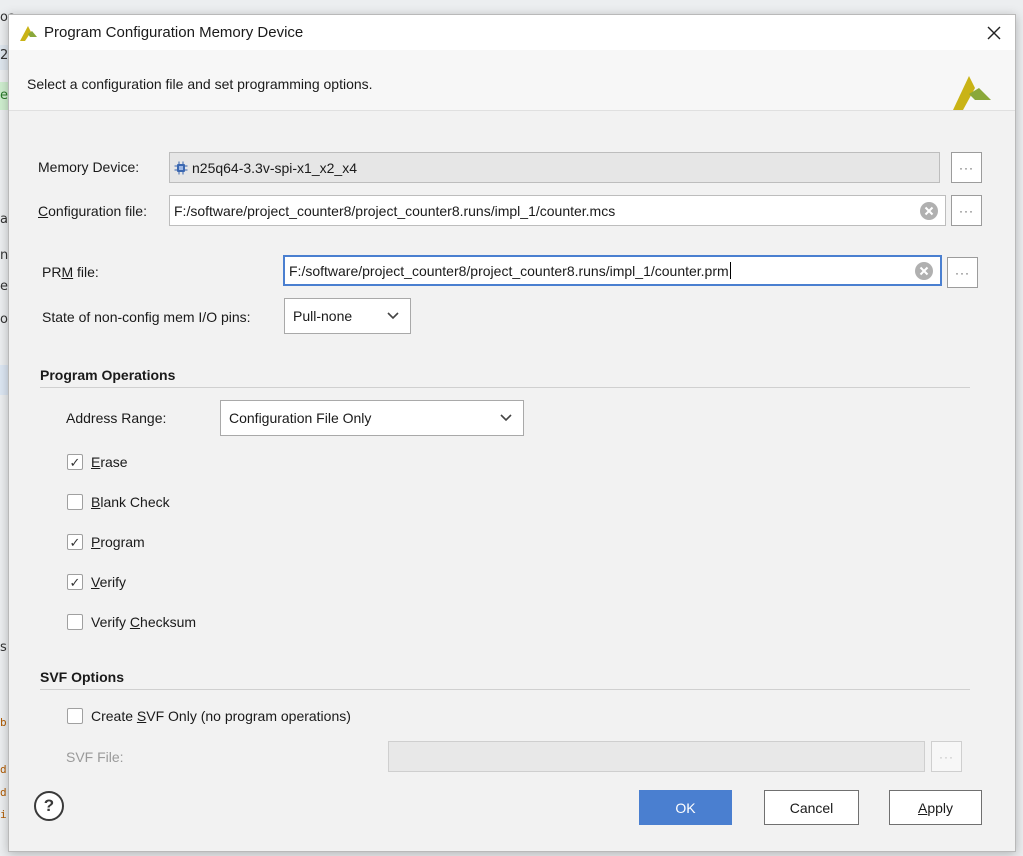 This screenshot has width=1023, height=856. What do you see at coordinates (3, 647) in the screenshot?
I see `background-fragment: s` at bounding box center [3, 647].